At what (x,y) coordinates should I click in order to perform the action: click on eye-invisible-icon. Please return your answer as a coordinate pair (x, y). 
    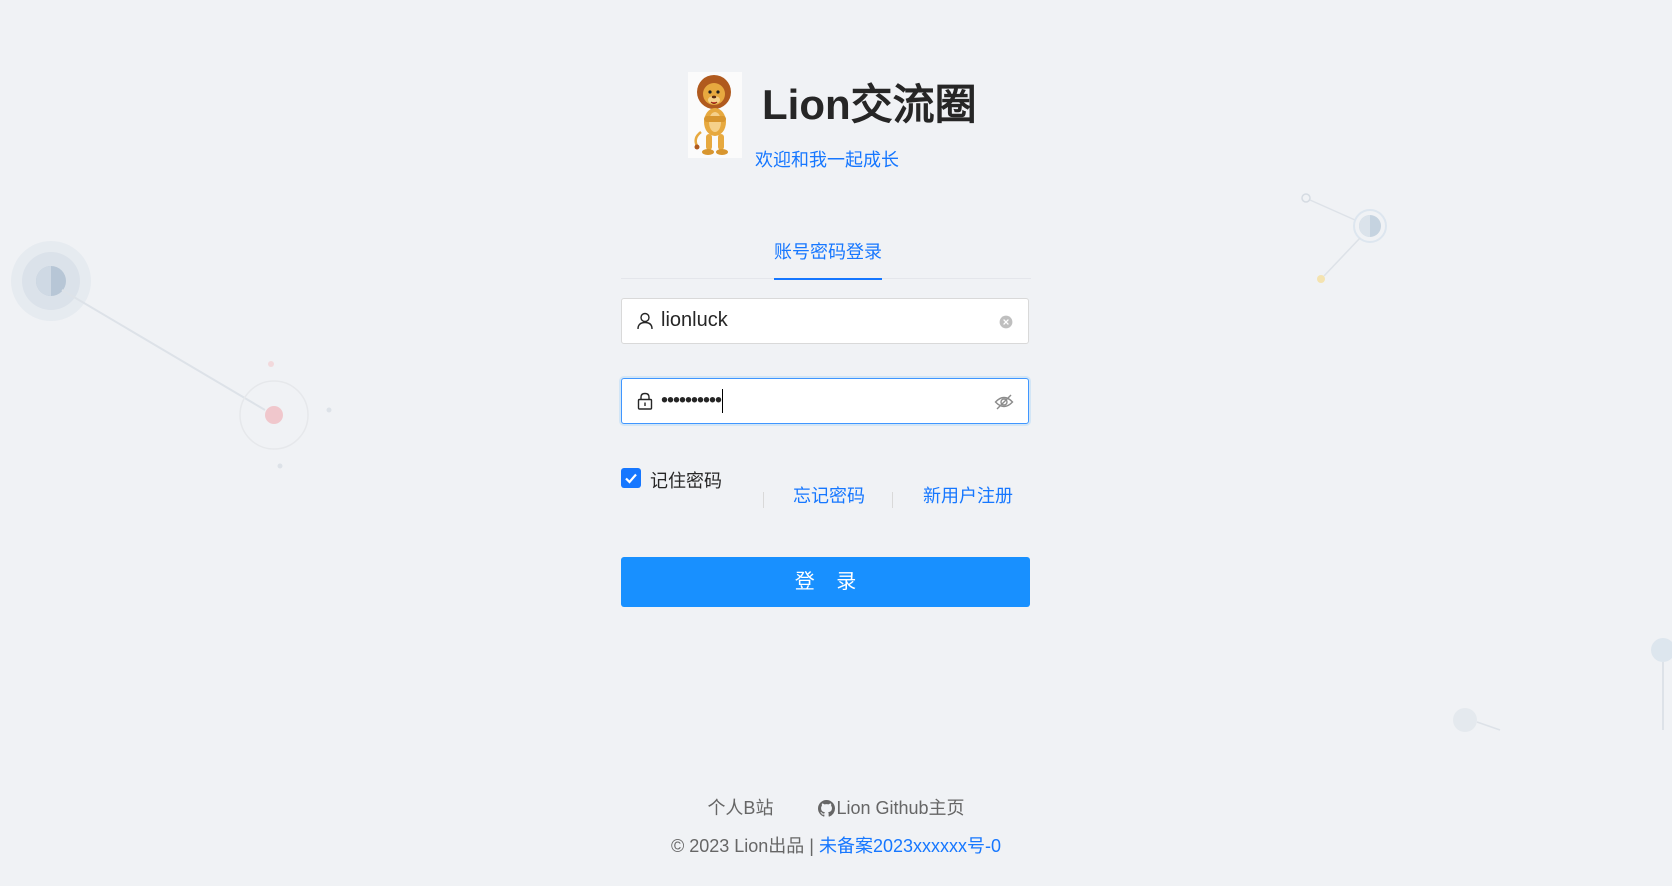
    Looking at the image, I should click on (1004, 402).